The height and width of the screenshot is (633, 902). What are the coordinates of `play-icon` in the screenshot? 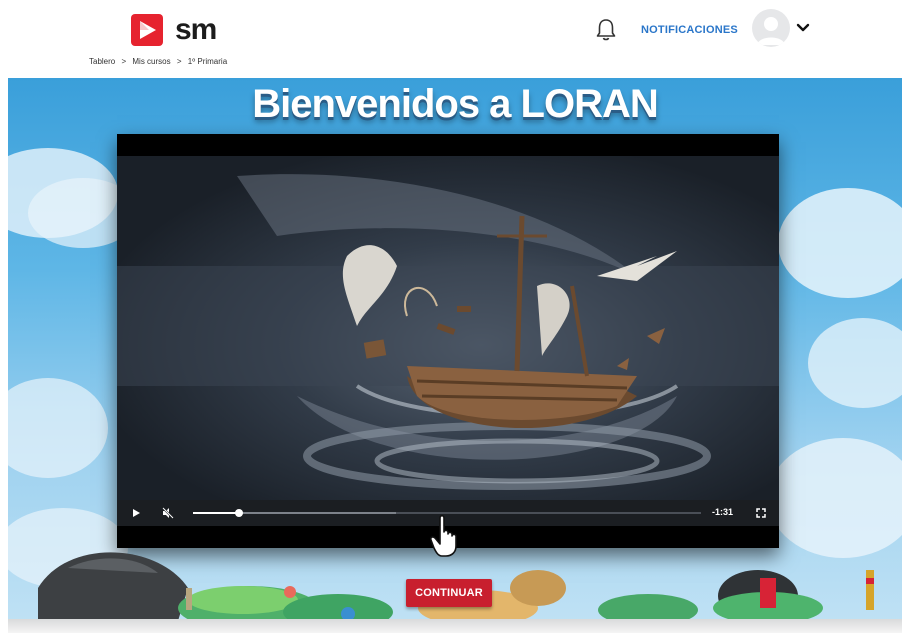 It's located at (136, 513).